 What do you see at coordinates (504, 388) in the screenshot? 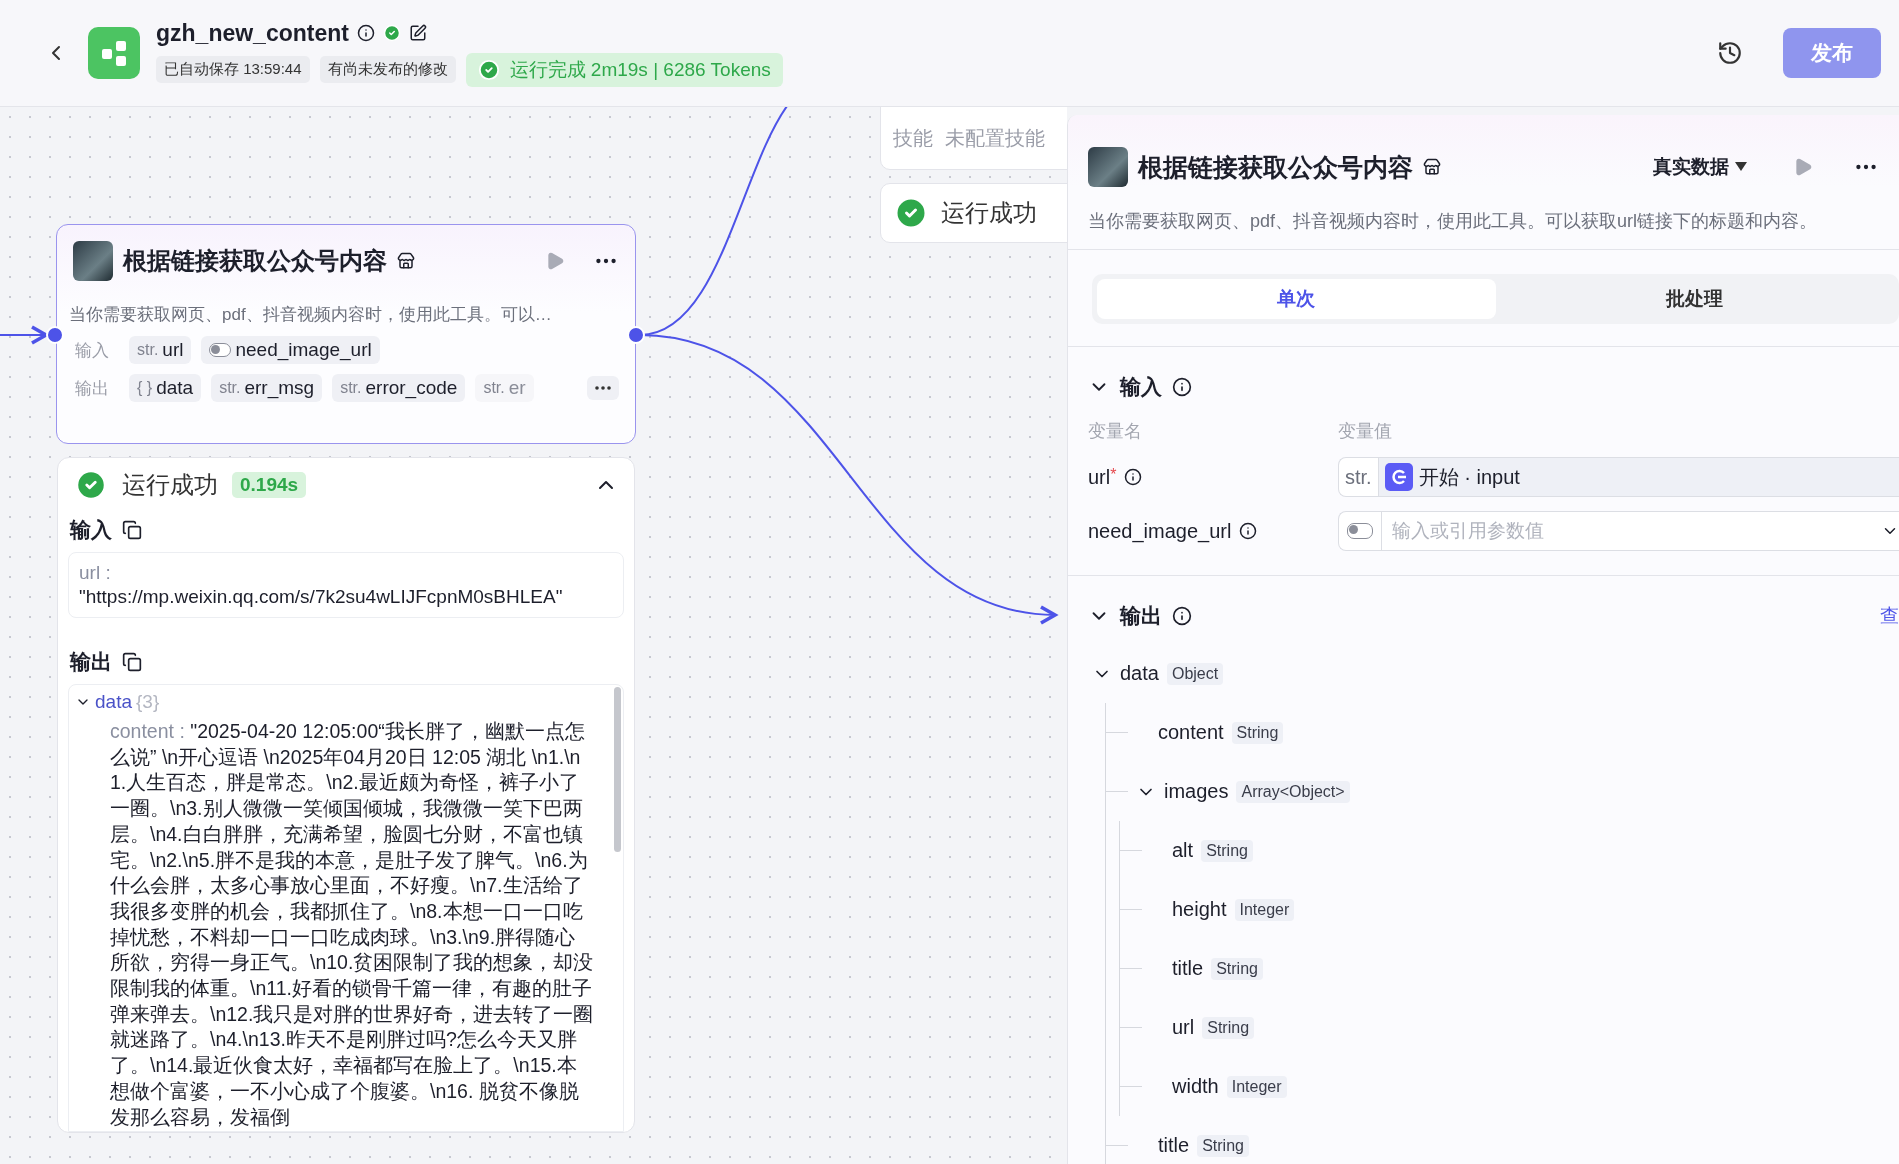
I see `output-chip: str. er` at bounding box center [504, 388].